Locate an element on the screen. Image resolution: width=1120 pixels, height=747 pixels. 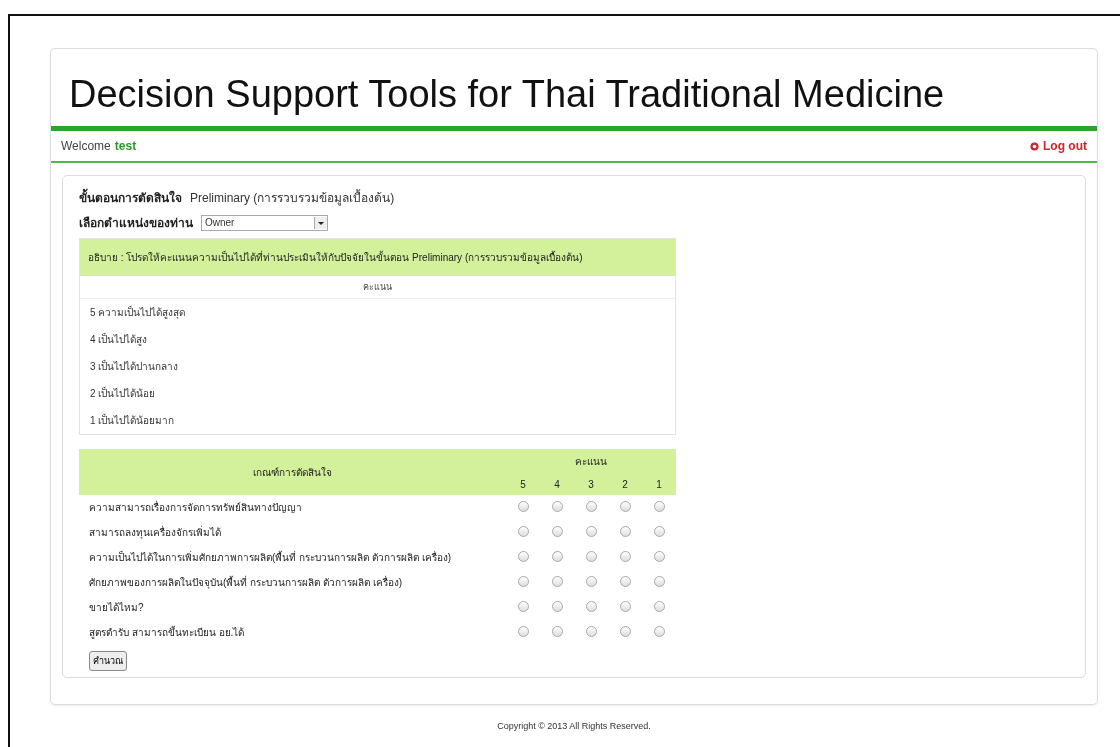
criteria-header: เกณฑ์การตัดสินใจ is located at coordinates (292, 472).